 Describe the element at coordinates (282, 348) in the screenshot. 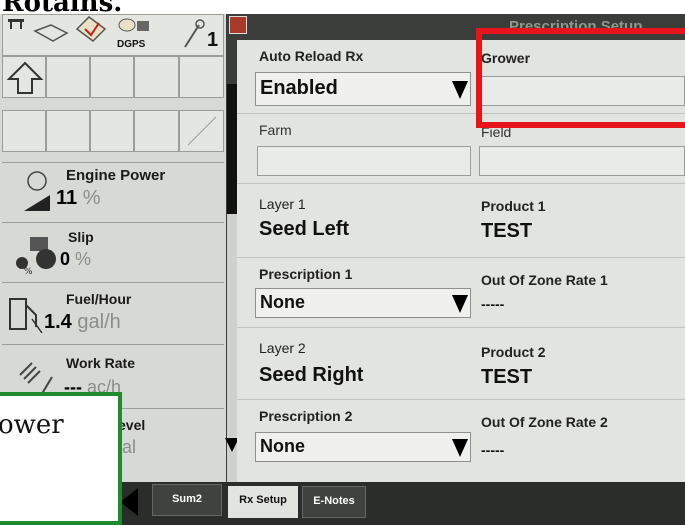

I see `layer2-label: Layer 2` at that location.